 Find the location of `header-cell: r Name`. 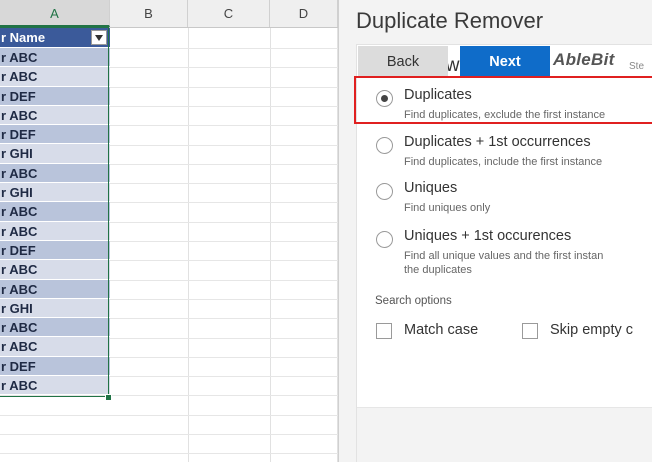

header-cell: r Name is located at coordinates (55, 38).